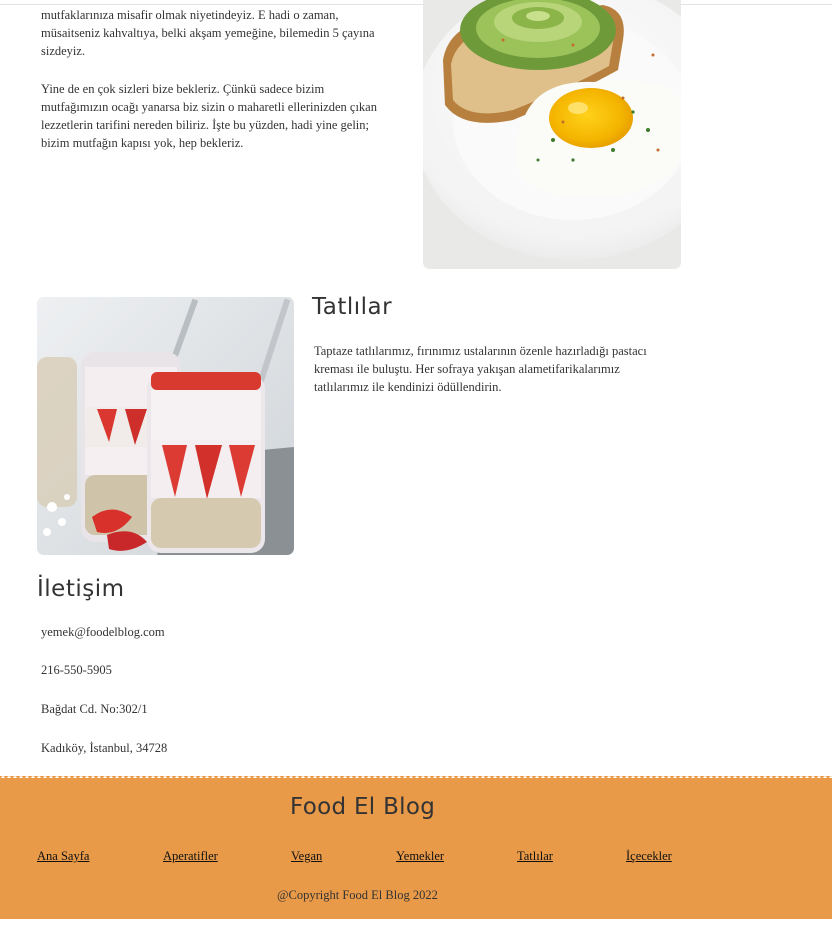 Image resolution: width=832 pixels, height=927 pixels. What do you see at coordinates (104, 748) in the screenshot?
I see `contact-address-line-2: Kadıköy, İstanbul, 34728` at bounding box center [104, 748].